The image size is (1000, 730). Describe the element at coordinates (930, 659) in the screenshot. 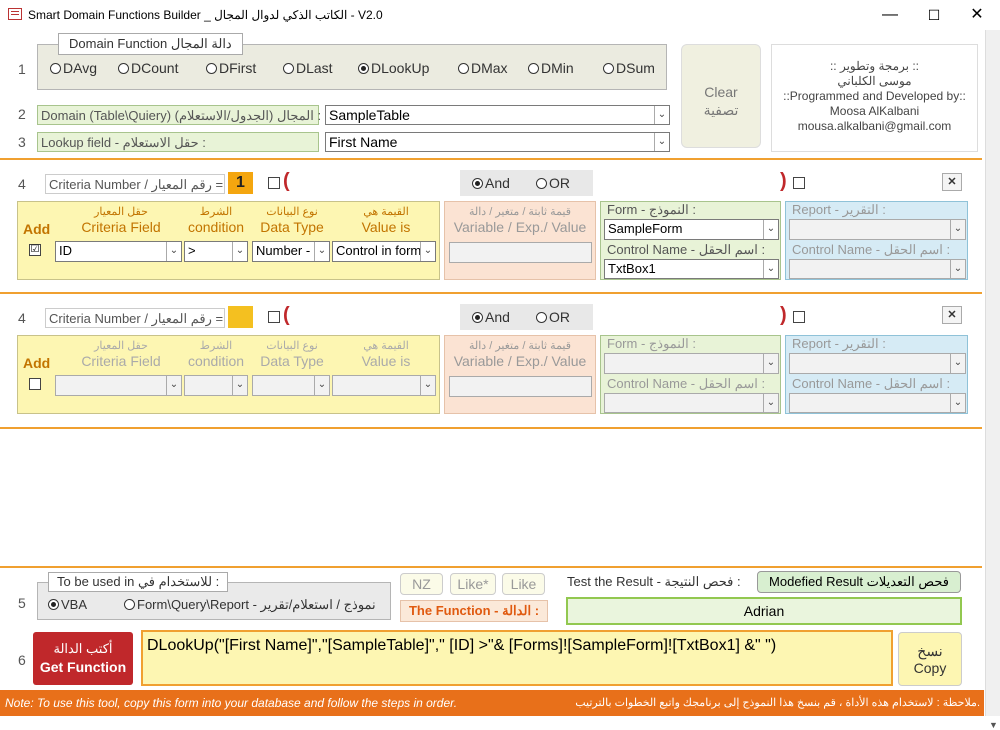

I see `copy-button: نسخ Copy` at that location.